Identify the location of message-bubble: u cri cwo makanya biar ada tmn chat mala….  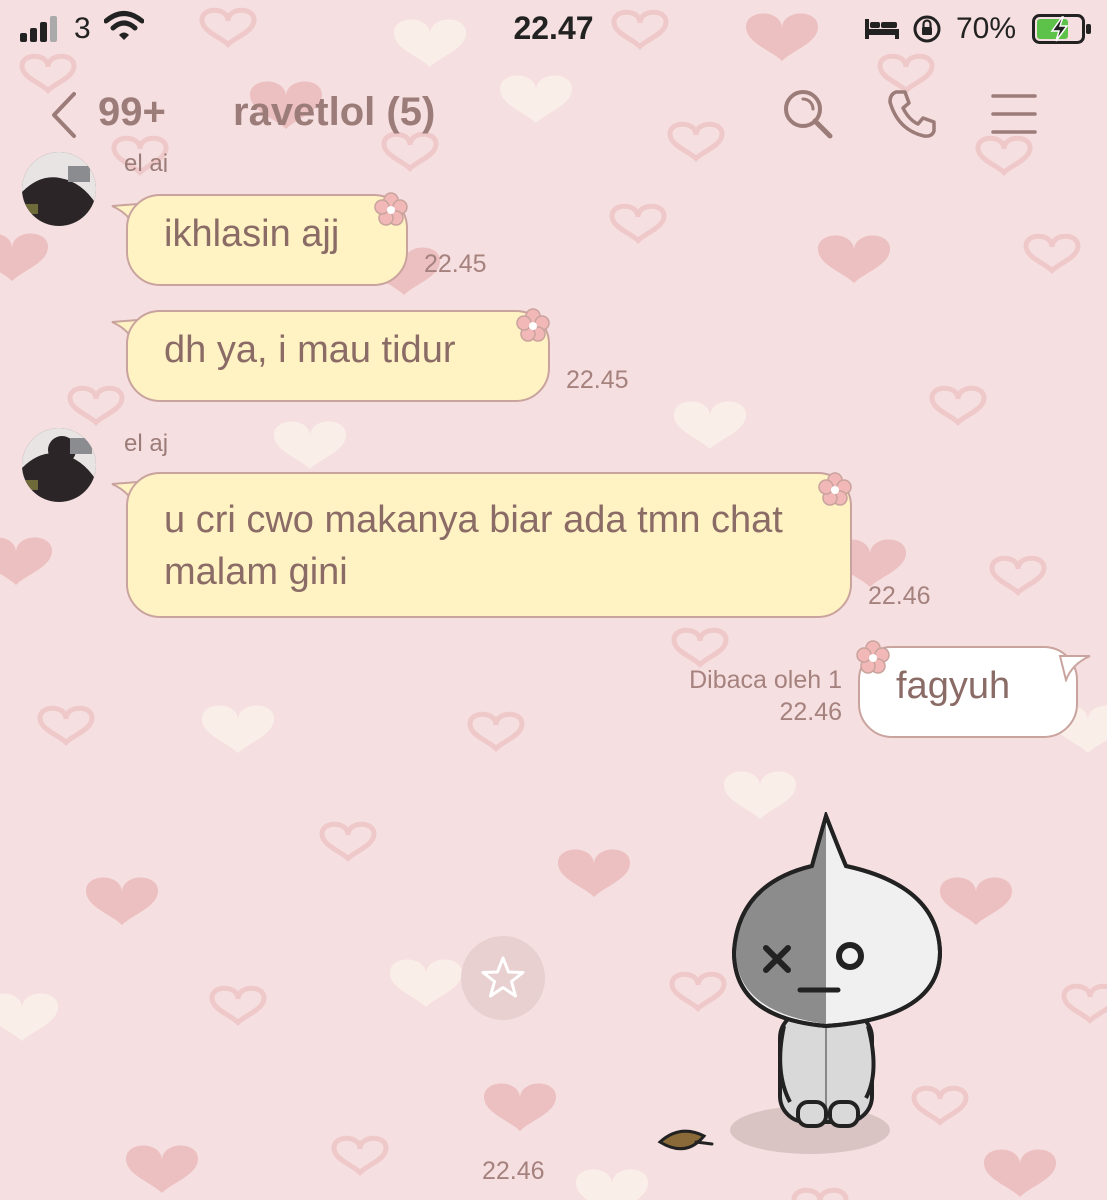
(489, 545).